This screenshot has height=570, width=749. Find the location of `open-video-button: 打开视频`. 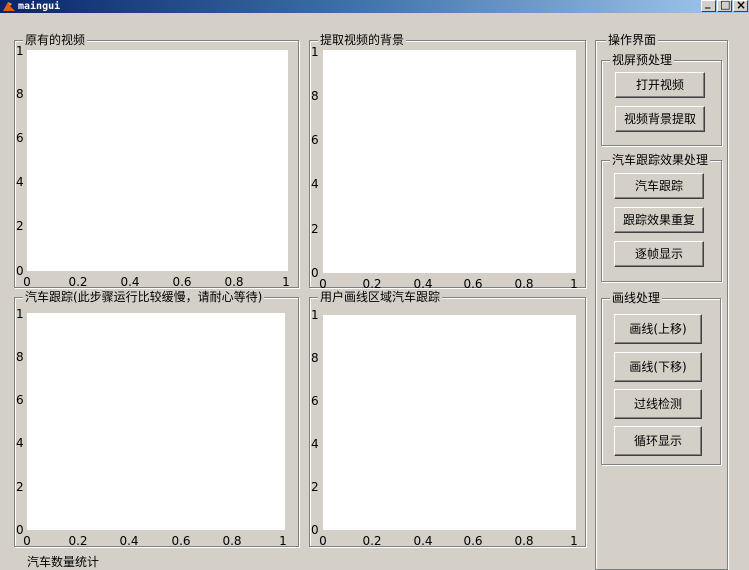

open-video-button: 打开视频 is located at coordinates (660, 85).